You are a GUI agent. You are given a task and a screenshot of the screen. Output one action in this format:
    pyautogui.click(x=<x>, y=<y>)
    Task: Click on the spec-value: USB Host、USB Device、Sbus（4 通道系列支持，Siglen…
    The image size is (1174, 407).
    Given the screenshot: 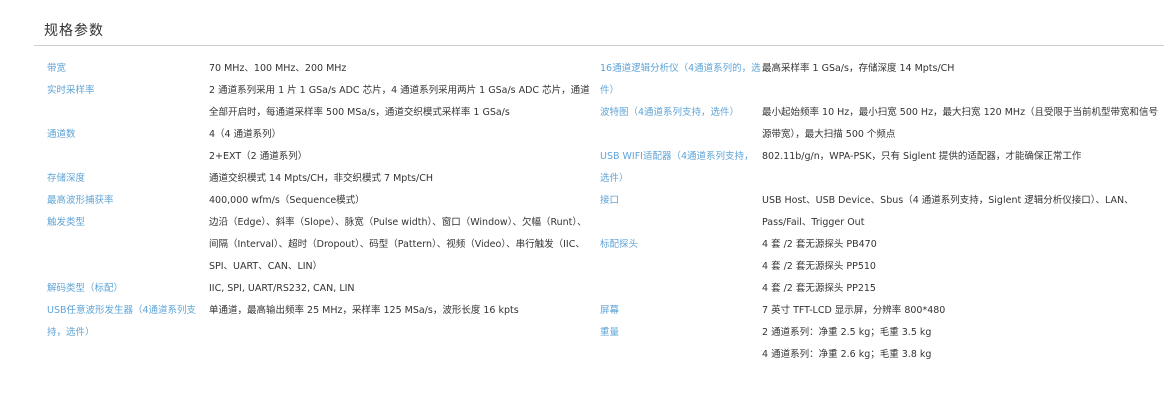 What is the action you would take?
    pyautogui.click(x=948, y=211)
    